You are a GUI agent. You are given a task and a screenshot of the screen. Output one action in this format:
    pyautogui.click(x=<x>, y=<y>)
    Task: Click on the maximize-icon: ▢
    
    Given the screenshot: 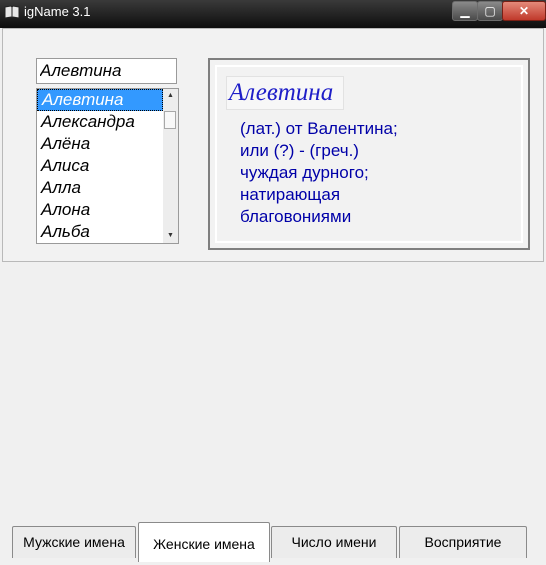 What is the action you would take?
    pyautogui.click(x=490, y=11)
    